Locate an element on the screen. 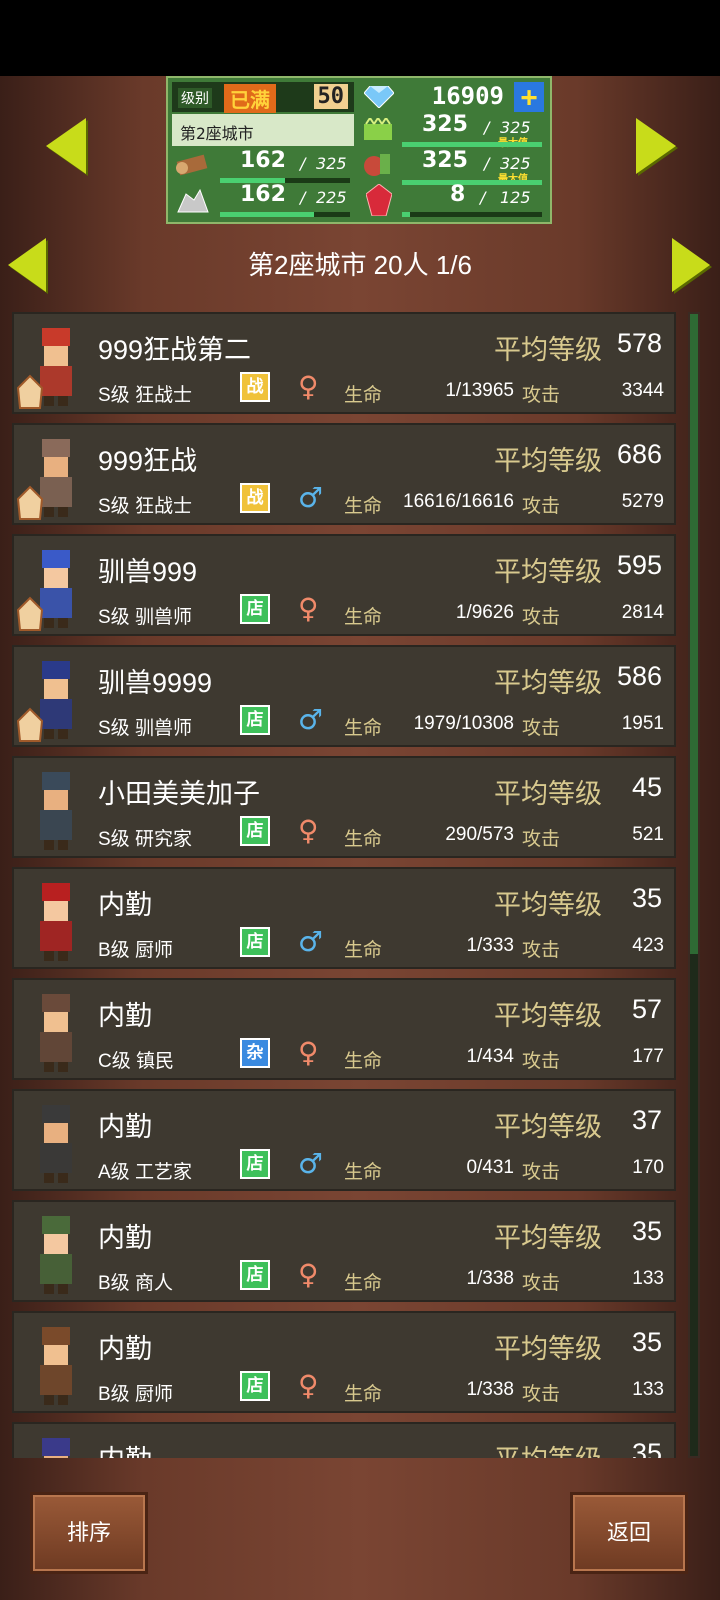 The image size is (720, 1600). back-button: 返回 is located at coordinates (629, 1533).